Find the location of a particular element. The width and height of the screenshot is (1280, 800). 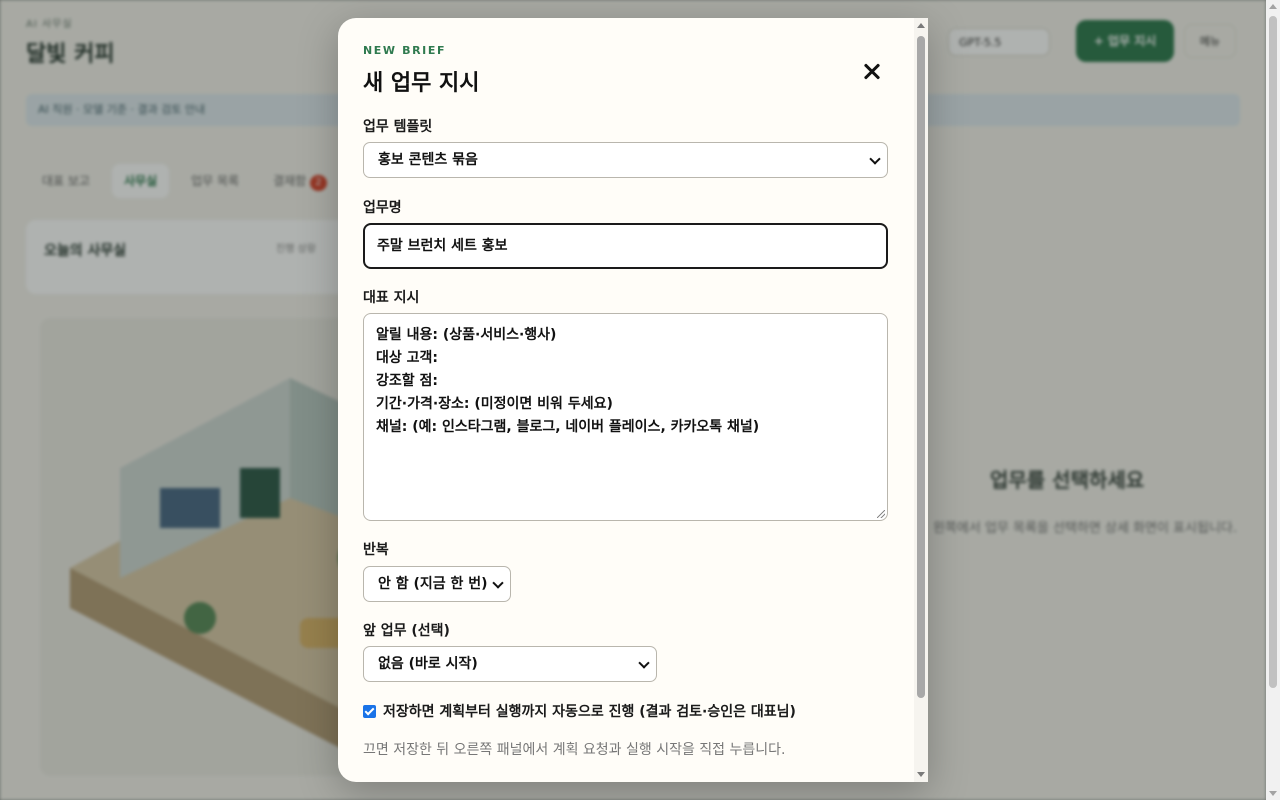

instruction-line: 알릴 내용: (상품·서비스·행사) is located at coordinates (466, 335).